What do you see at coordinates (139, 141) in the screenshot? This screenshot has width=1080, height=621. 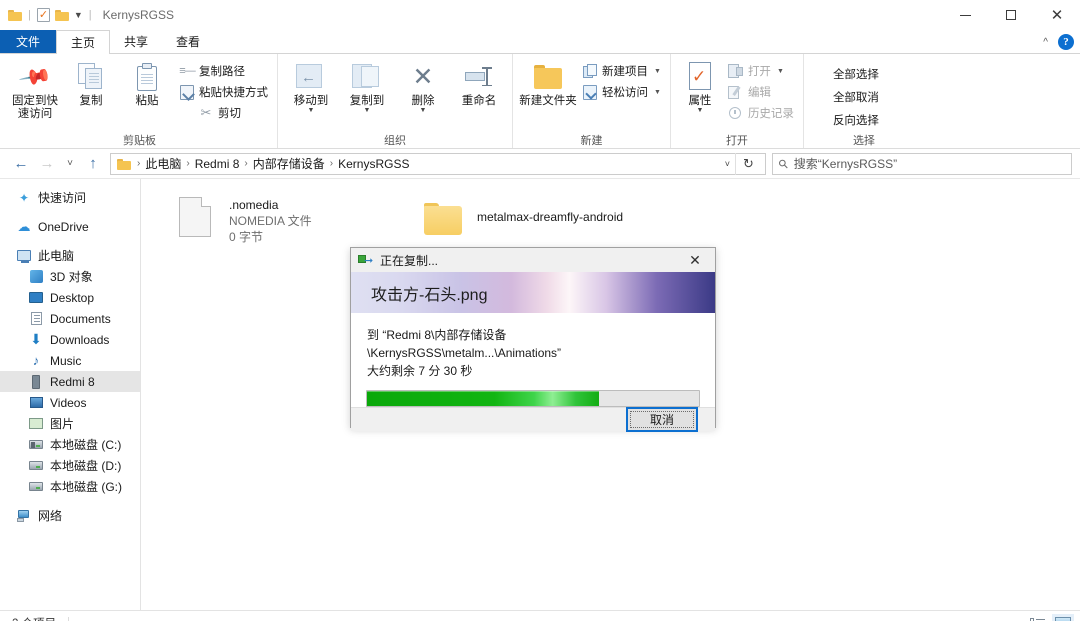 I see `clipboard-group-label: 剪贴板` at bounding box center [139, 141].